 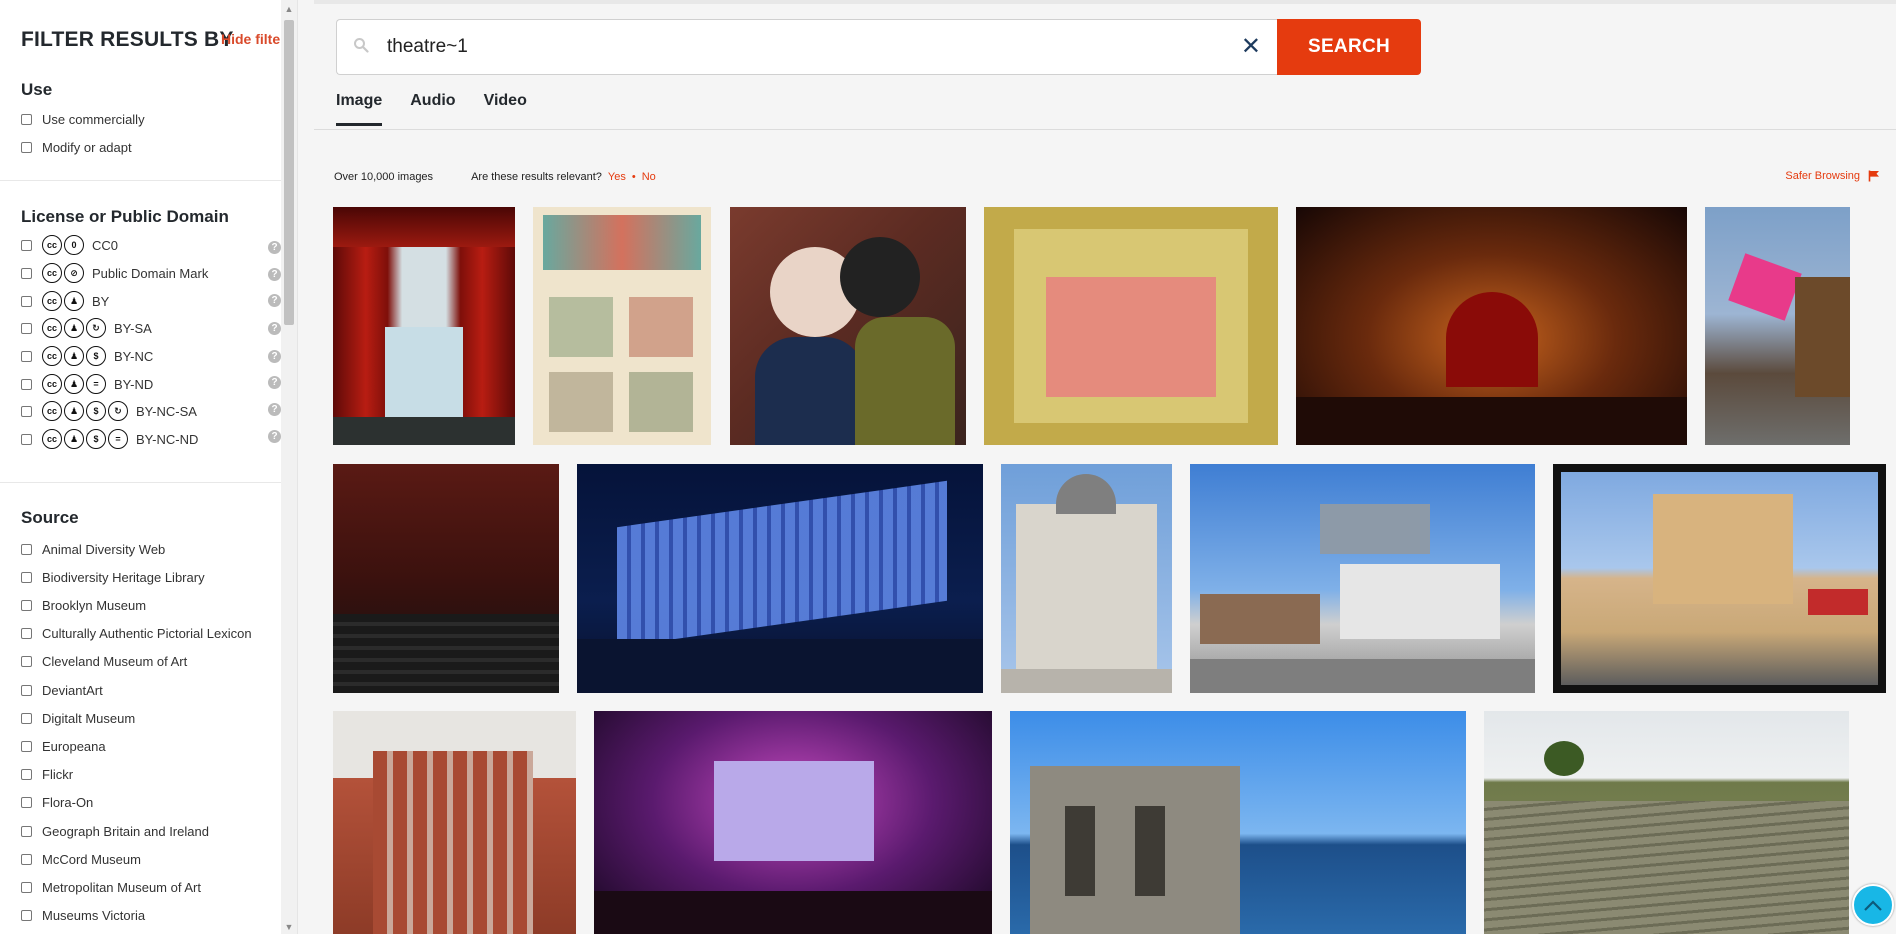 What do you see at coordinates (622, 326) in the screenshot?
I see `result-image-paper-theatre` at bounding box center [622, 326].